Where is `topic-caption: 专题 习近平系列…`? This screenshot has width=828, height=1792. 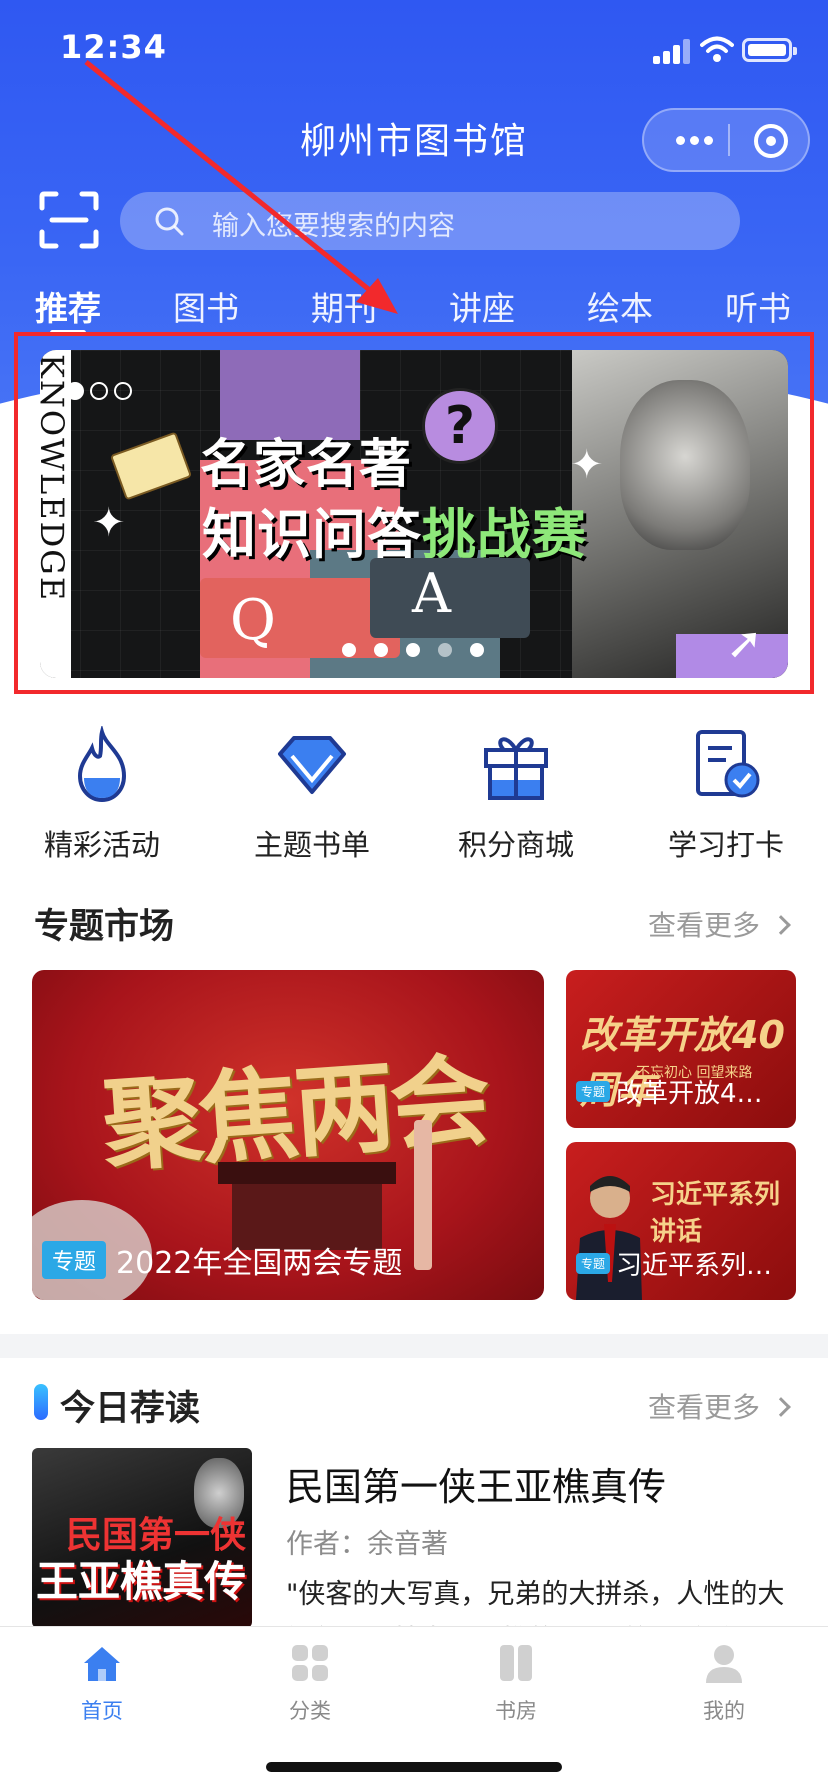
topic-caption: 专题 习近平系列… is located at coordinates (674, 1263).